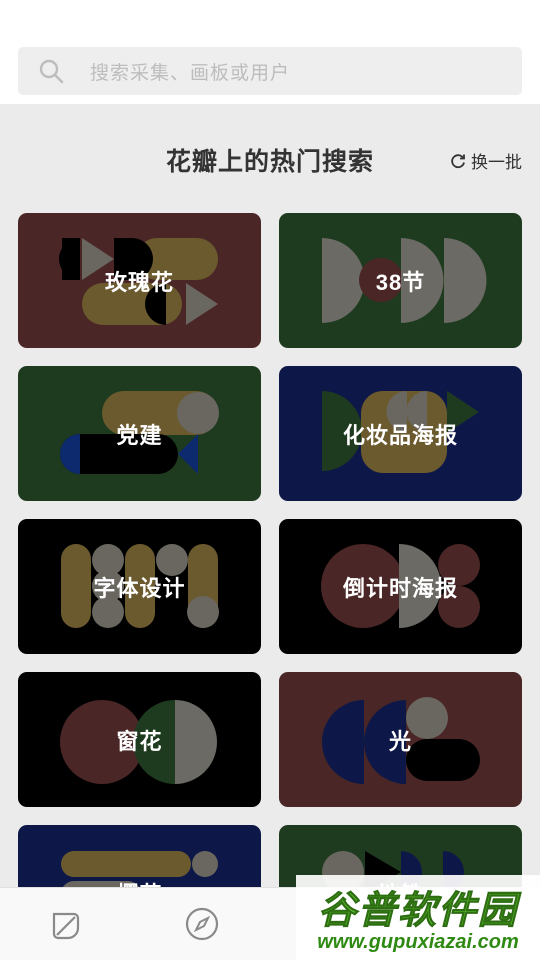  I want to click on search-icon, so click(51, 71).